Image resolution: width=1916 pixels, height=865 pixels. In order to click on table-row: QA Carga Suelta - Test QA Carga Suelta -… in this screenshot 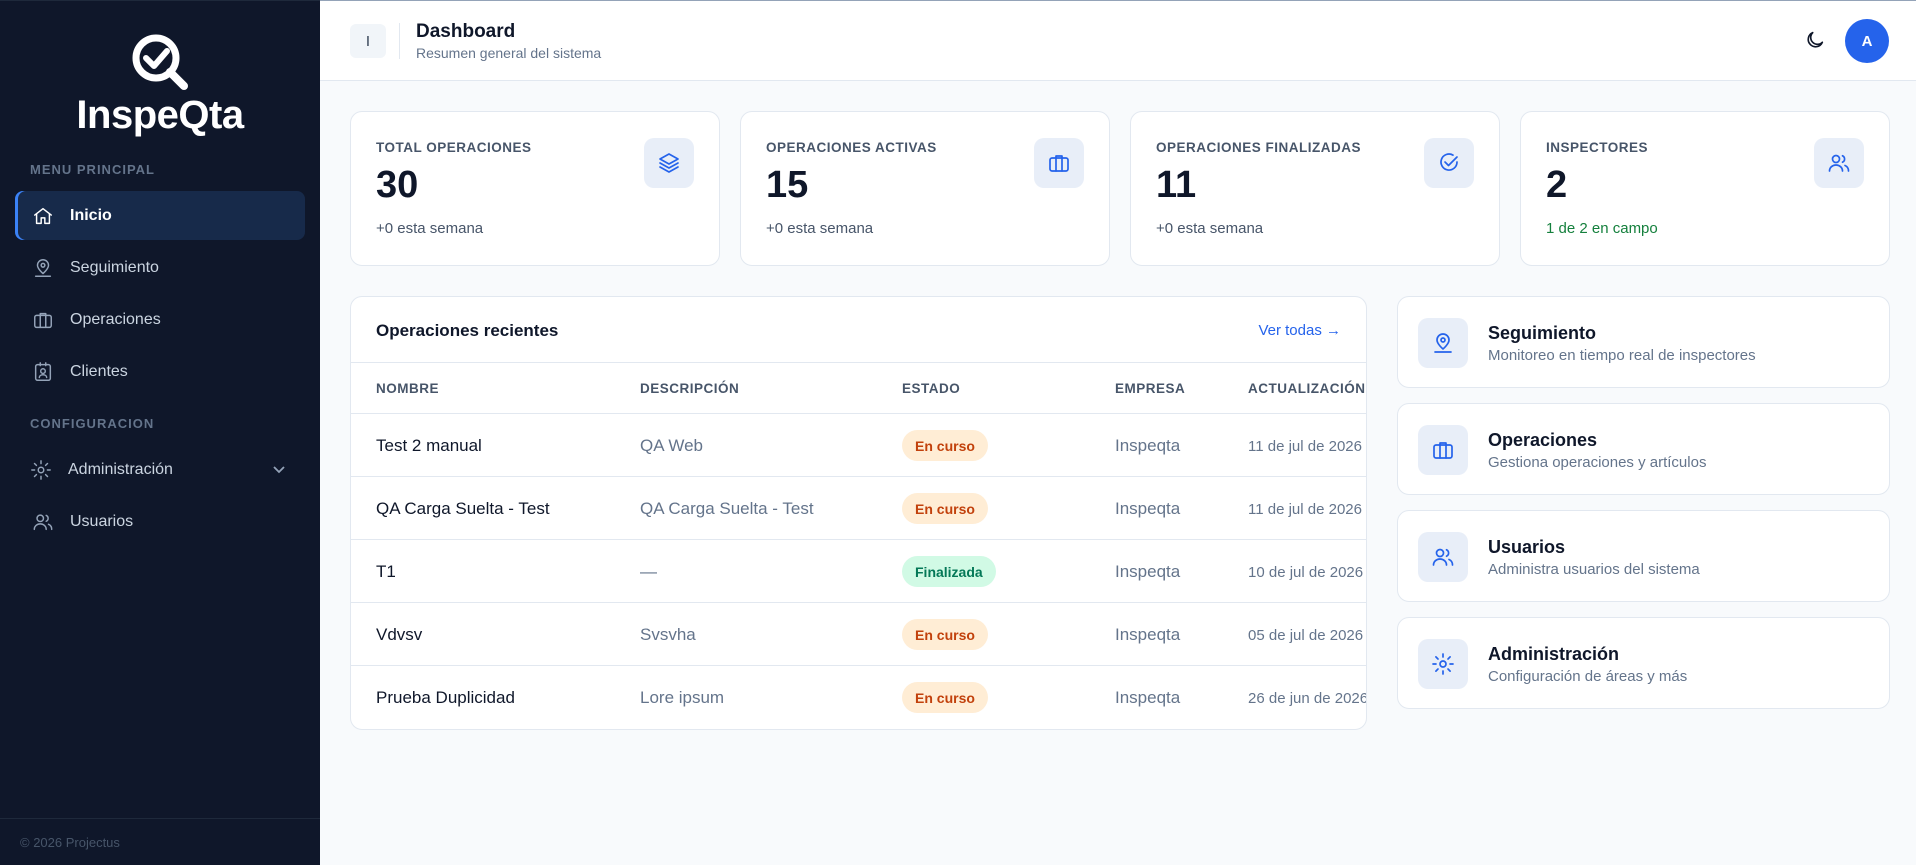, I will do `click(858, 508)`.